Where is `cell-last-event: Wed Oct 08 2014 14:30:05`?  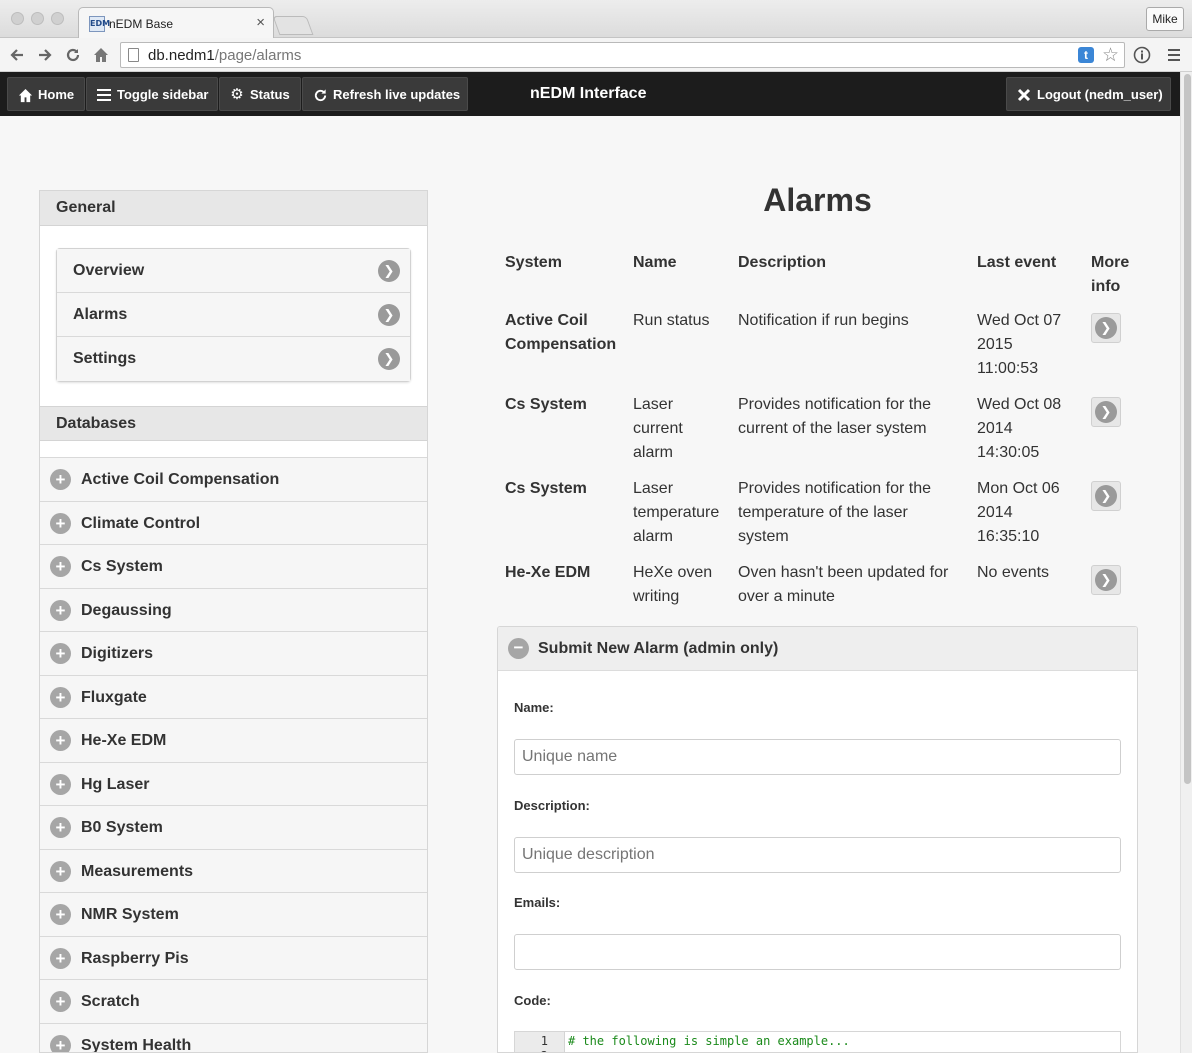 cell-last-event: Wed Oct 08 2014 14:30:05 is located at coordinates (1019, 428).